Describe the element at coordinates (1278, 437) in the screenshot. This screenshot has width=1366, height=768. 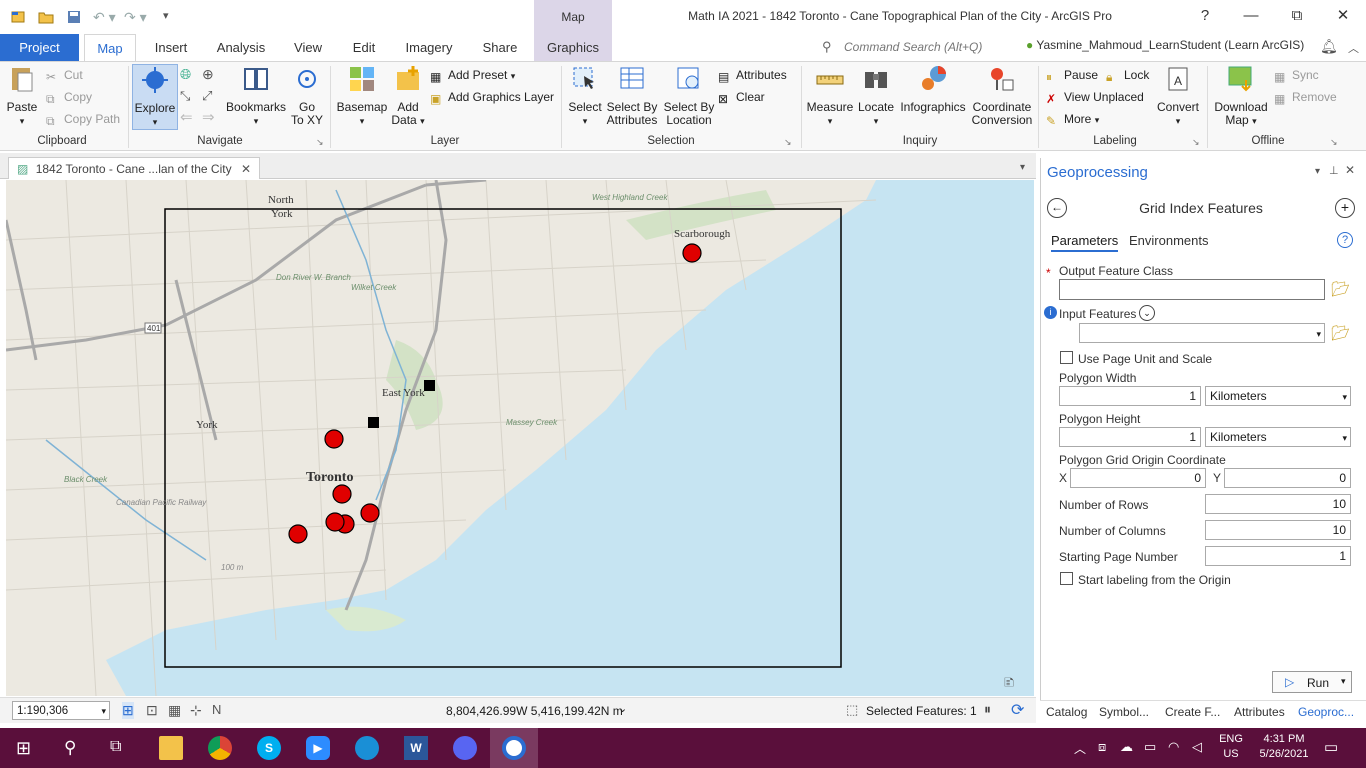
I see `polygon-height-unit-select: Kilometers ▾` at that location.